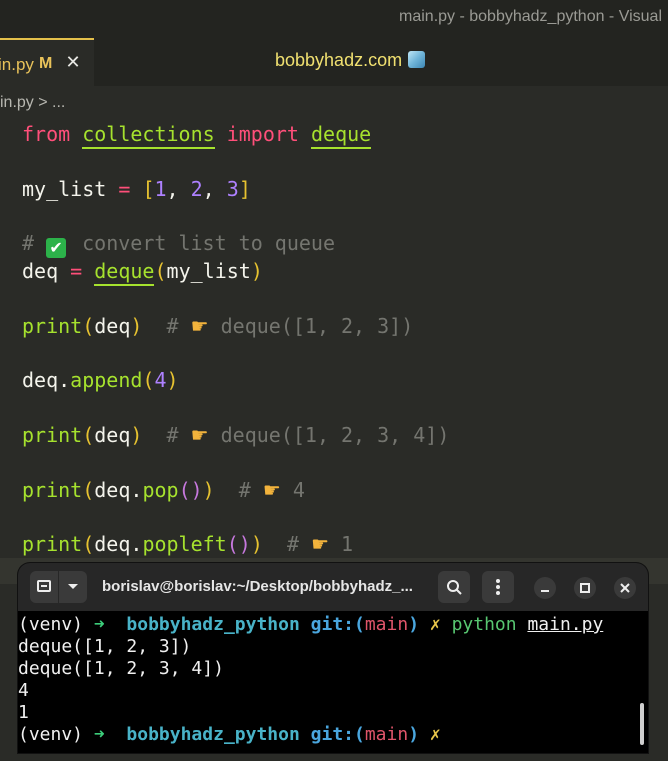 The height and width of the screenshot is (761, 668). What do you see at coordinates (545, 588) in the screenshot?
I see `minimize-button` at bounding box center [545, 588].